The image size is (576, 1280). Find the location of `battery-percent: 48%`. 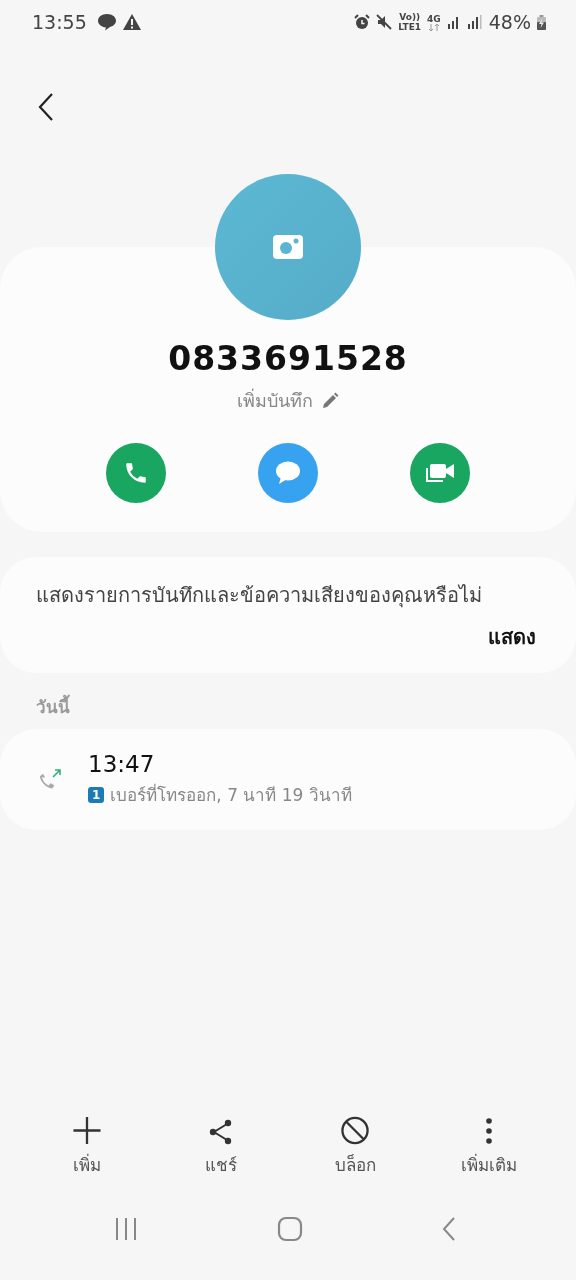

battery-percent: 48% is located at coordinates (509, 22).